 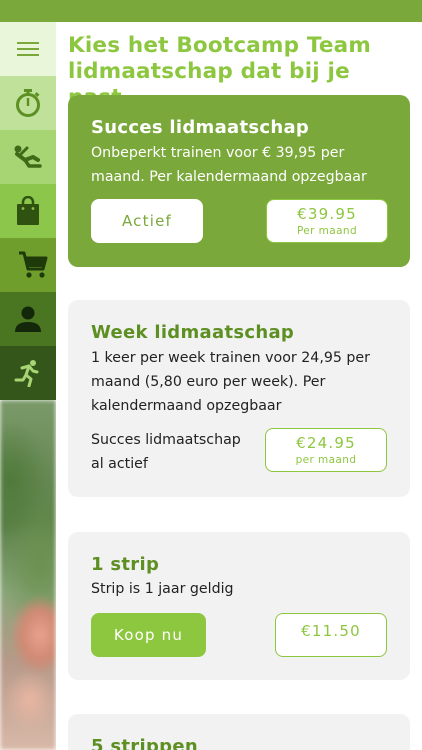 I want to click on price-box: €24.95 per maand, so click(x=326, y=450).